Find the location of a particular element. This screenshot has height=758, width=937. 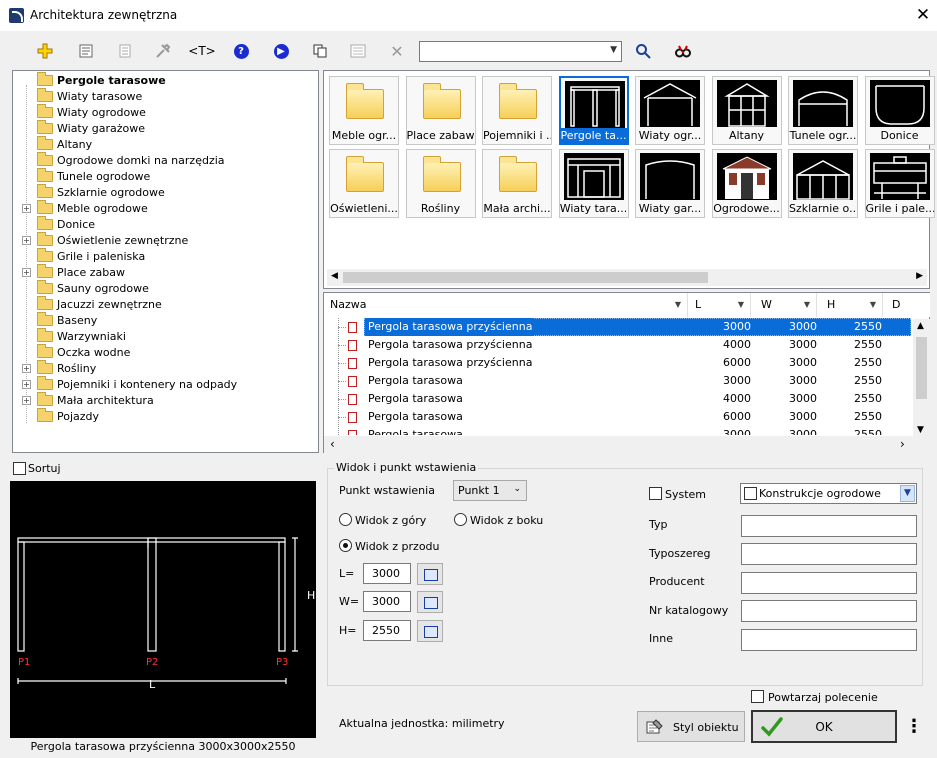

table-row: Pergola tarasowa 6000 3000 2550 is located at coordinates (619, 417).